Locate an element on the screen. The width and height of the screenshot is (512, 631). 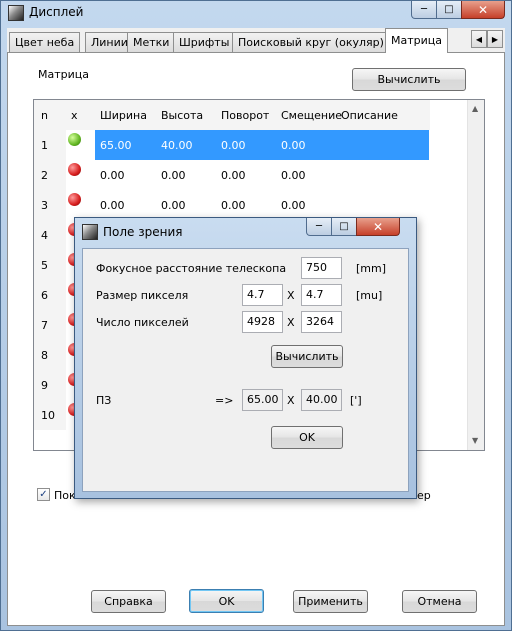
focal-length-input: 750 is located at coordinates (321, 268).